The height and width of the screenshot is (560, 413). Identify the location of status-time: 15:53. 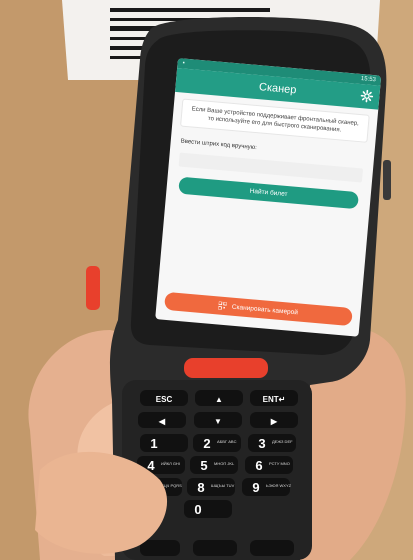
(368, 80).